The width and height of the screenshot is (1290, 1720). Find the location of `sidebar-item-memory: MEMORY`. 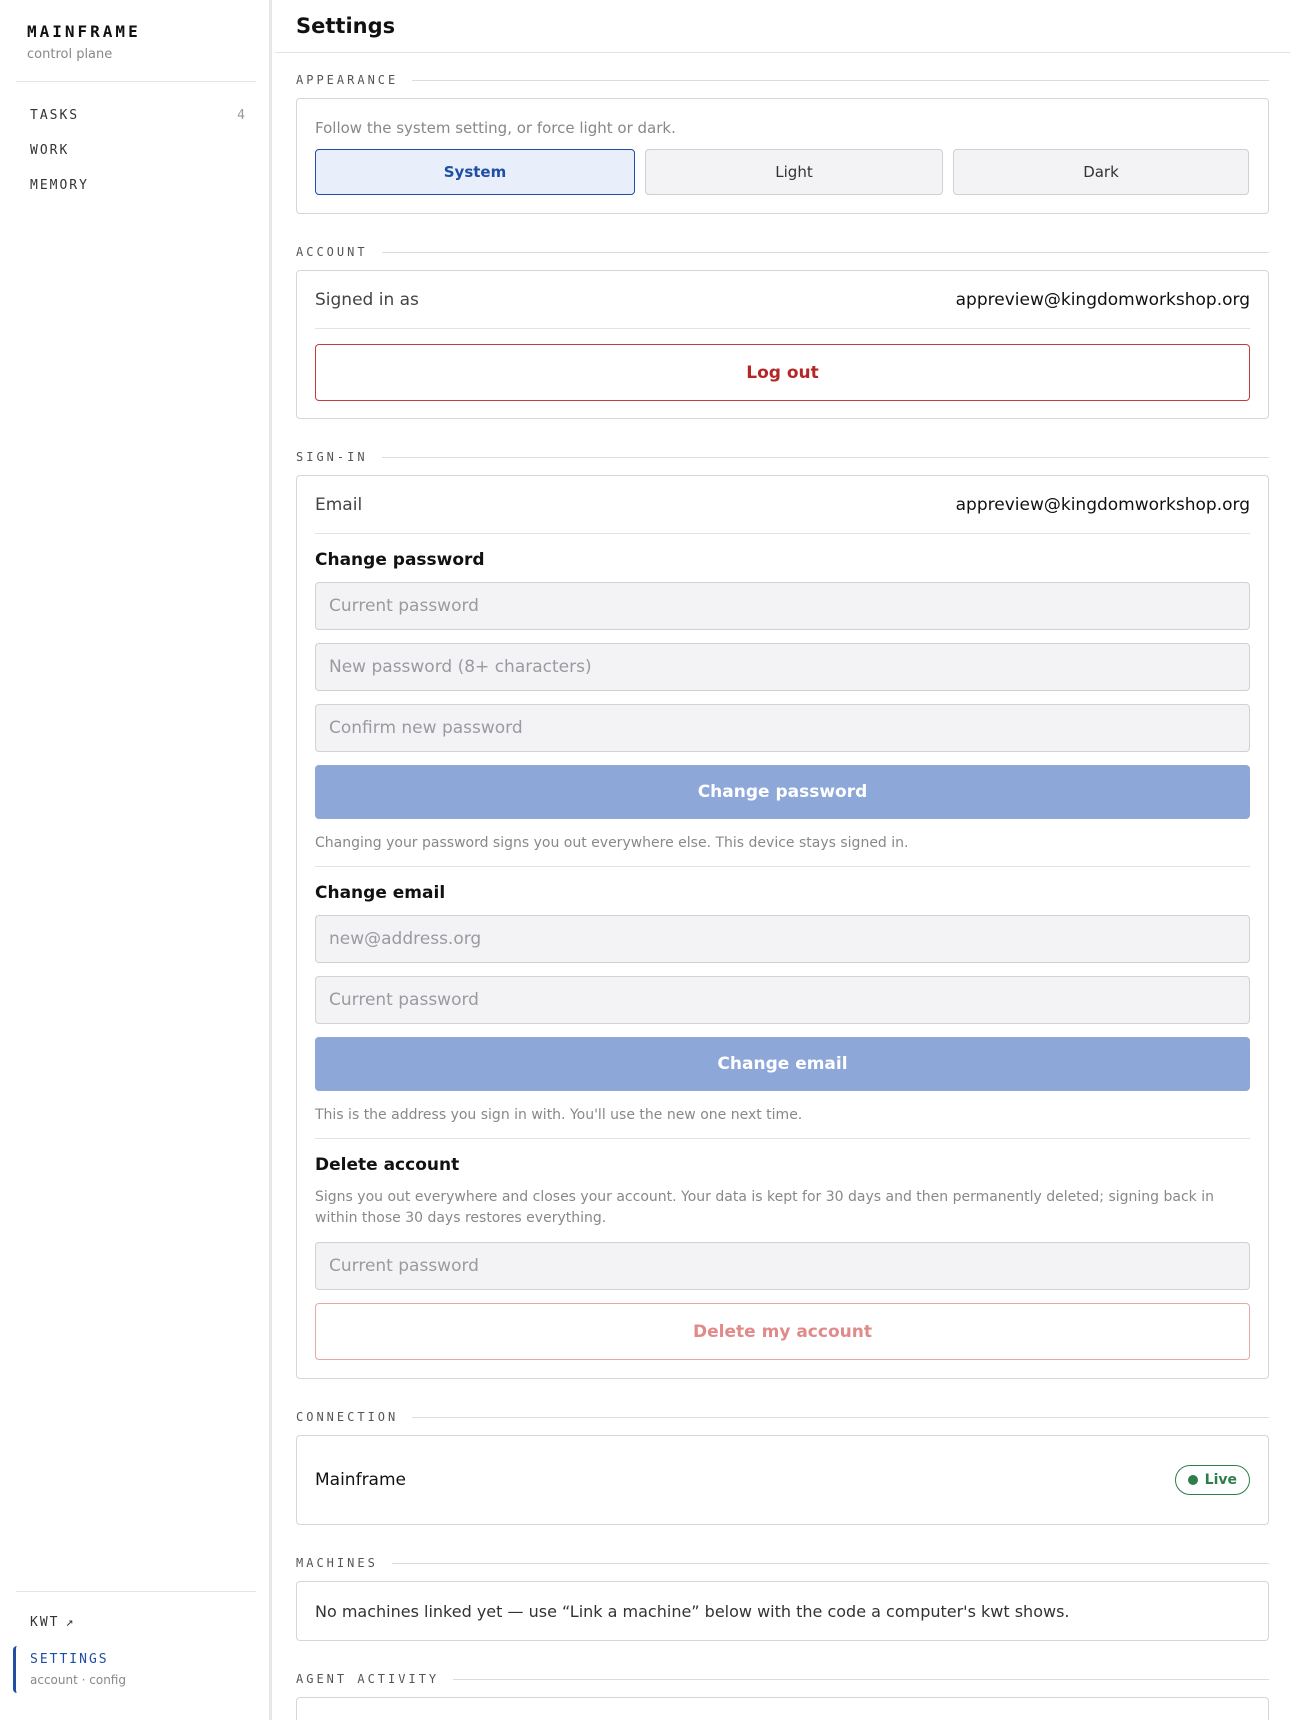

sidebar-item-memory: MEMORY is located at coordinates (137, 185).